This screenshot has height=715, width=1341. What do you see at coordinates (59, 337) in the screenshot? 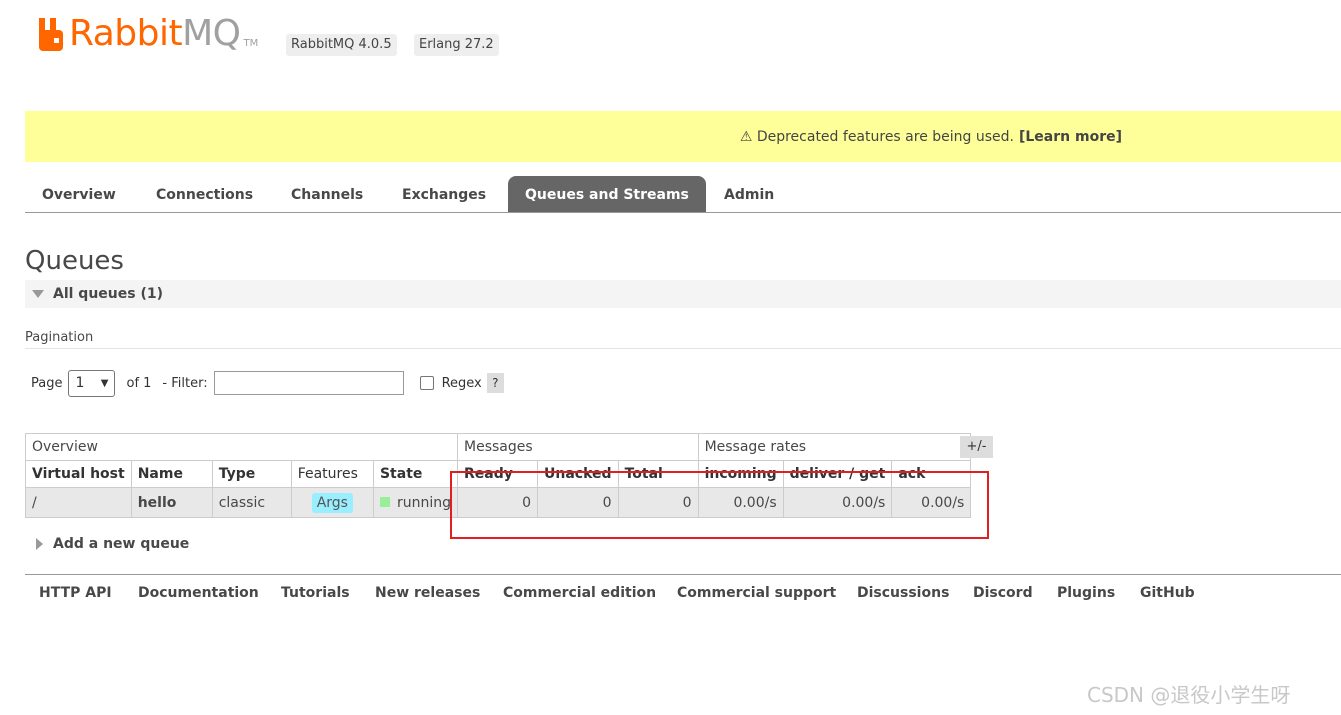
I see `pagination-heading: Pagination` at bounding box center [59, 337].